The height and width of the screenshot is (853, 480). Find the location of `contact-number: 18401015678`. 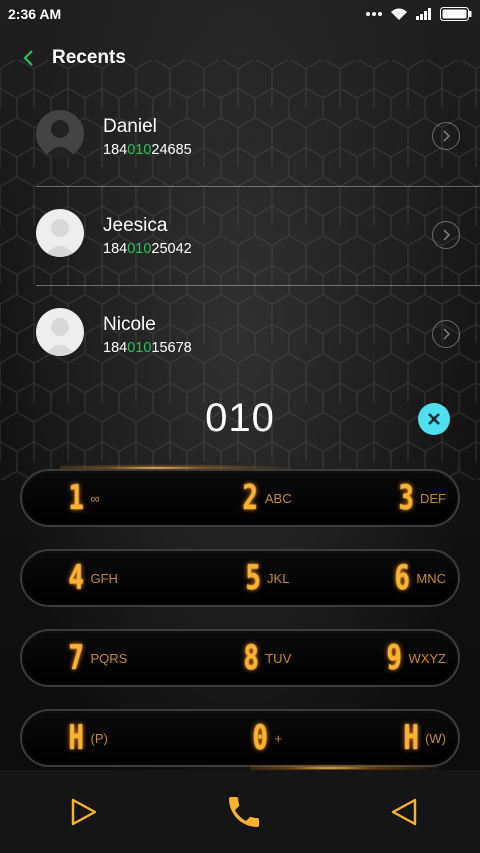

contact-number: 18401015678 is located at coordinates (147, 348).